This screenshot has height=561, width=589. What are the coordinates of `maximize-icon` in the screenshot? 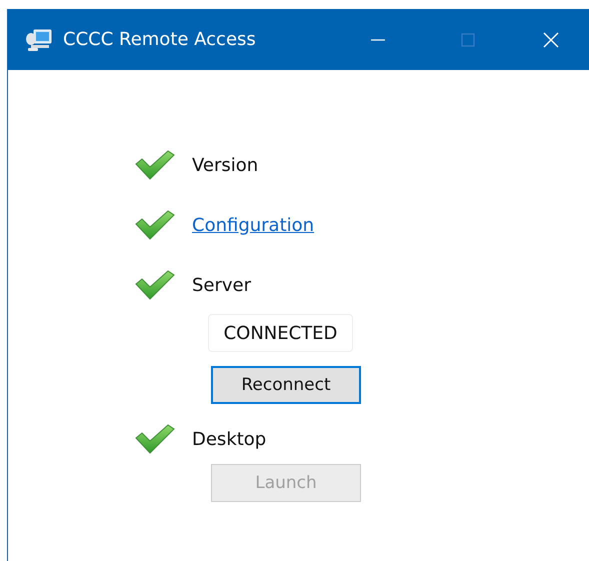 It's located at (468, 40).